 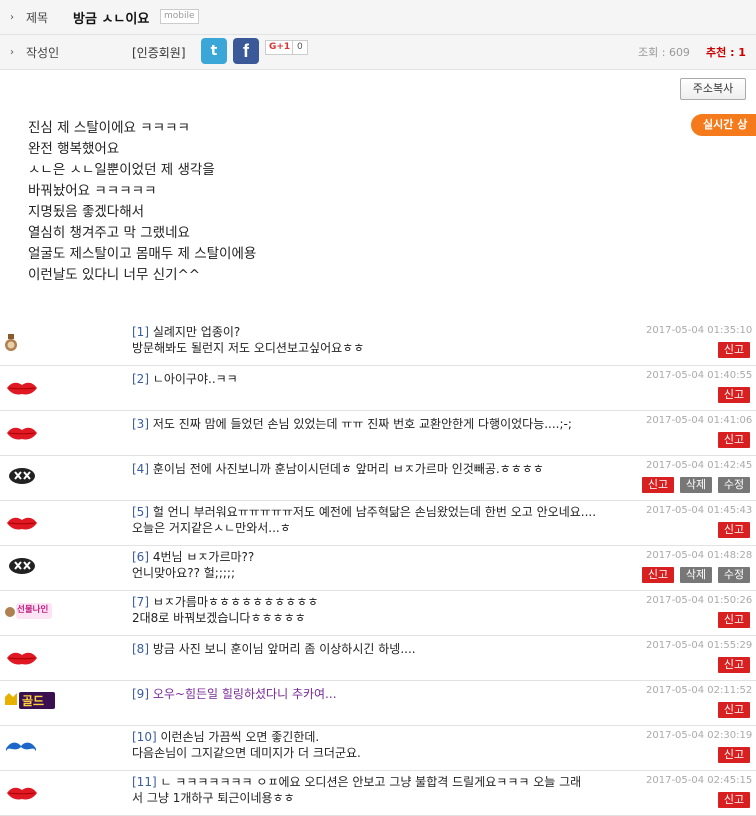 What do you see at coordinates (699, 555) in the screenshot?
I see `comment-timestamp: 2017-05-04 01:48:28` at bounding box center [699, 555].